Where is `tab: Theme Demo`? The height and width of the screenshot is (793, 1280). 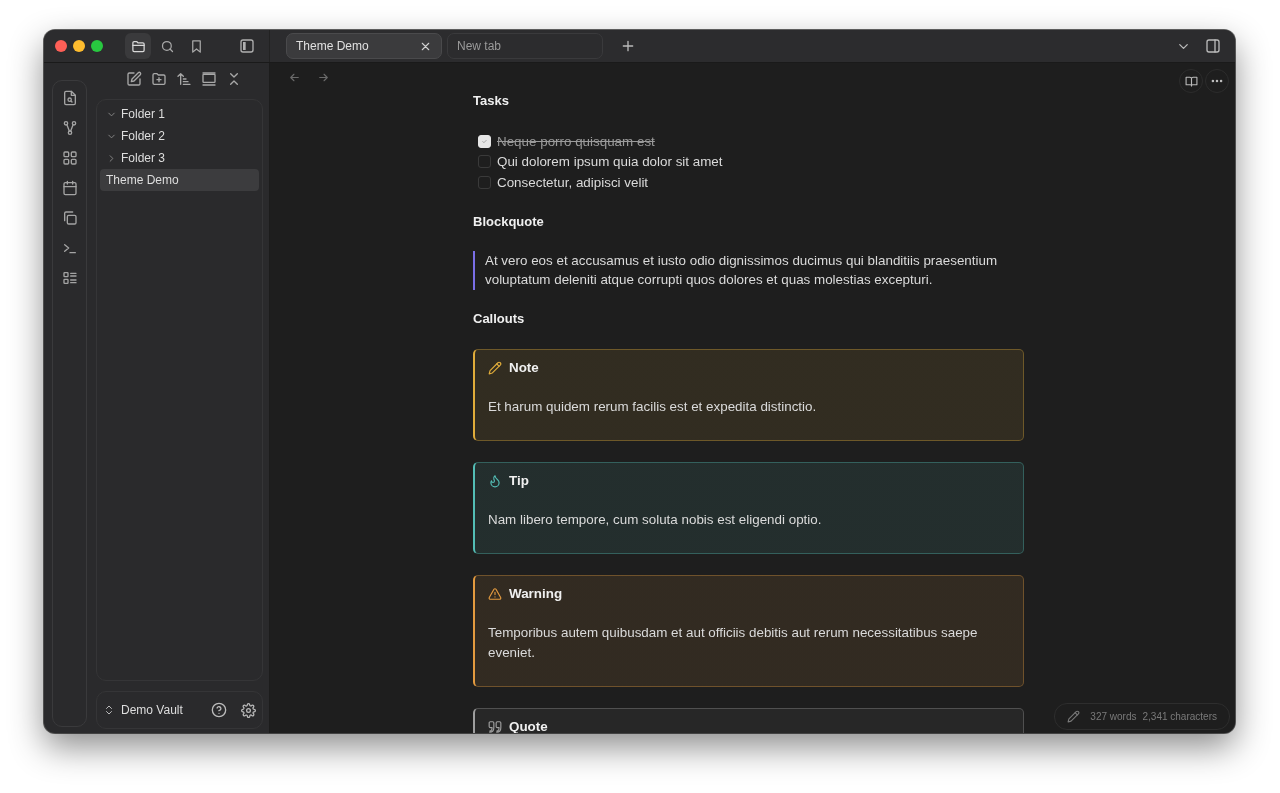 tab: Theme Demo is located at coordinates (364, 46).